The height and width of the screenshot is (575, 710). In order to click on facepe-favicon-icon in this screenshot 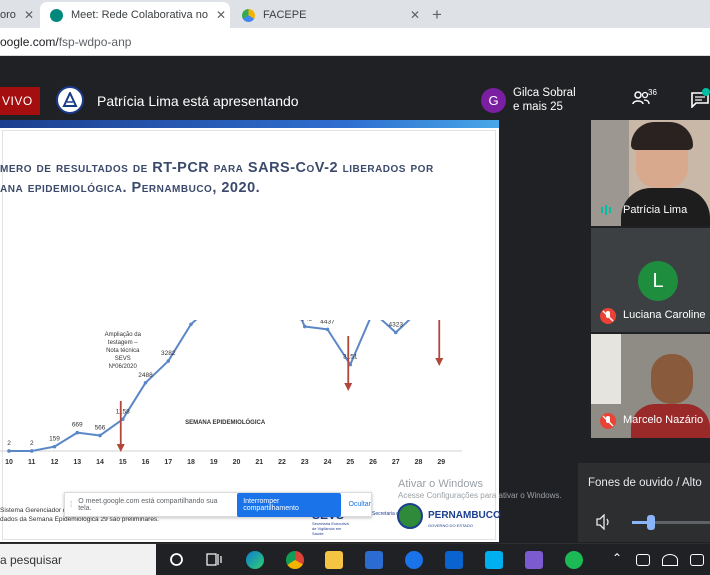, I will do `click(248, 15)`.